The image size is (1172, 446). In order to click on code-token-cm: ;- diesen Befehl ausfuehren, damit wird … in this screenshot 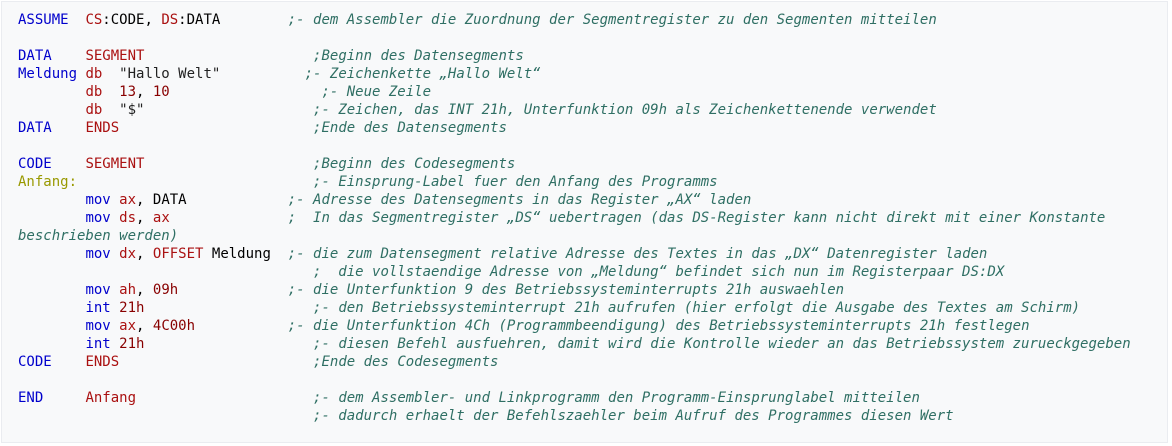, I will do `click(722, 344)`.